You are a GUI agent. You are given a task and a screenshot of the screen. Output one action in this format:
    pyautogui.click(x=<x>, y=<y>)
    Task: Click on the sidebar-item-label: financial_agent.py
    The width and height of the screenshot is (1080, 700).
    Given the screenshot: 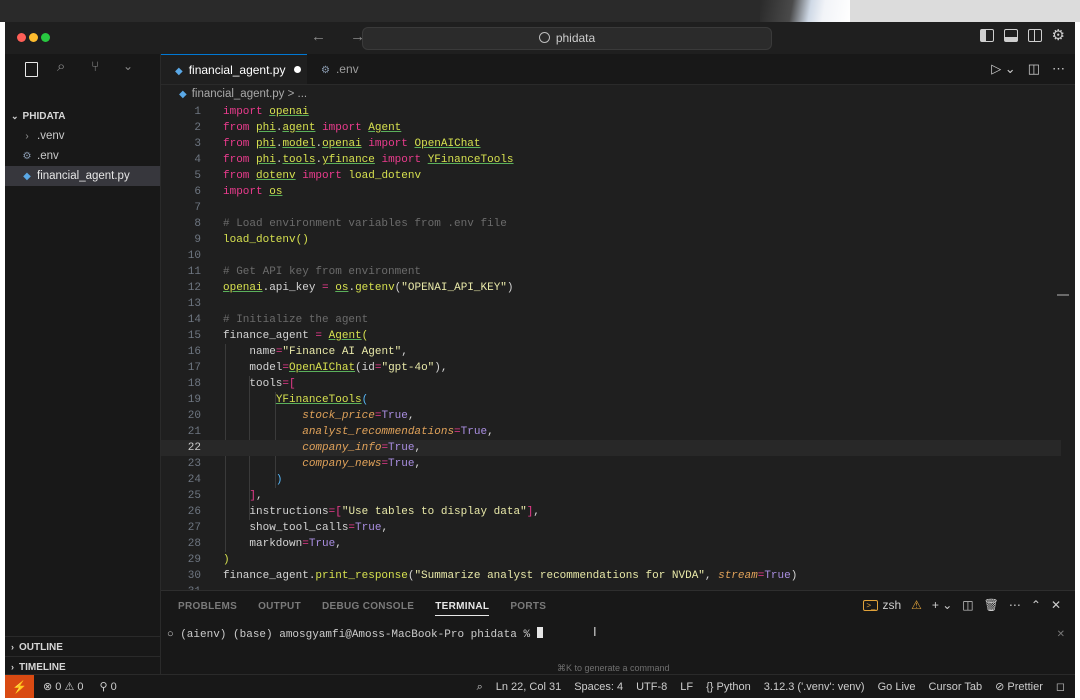 What is the action you would take?
    pyautogui.click(x=83, y=176)
    